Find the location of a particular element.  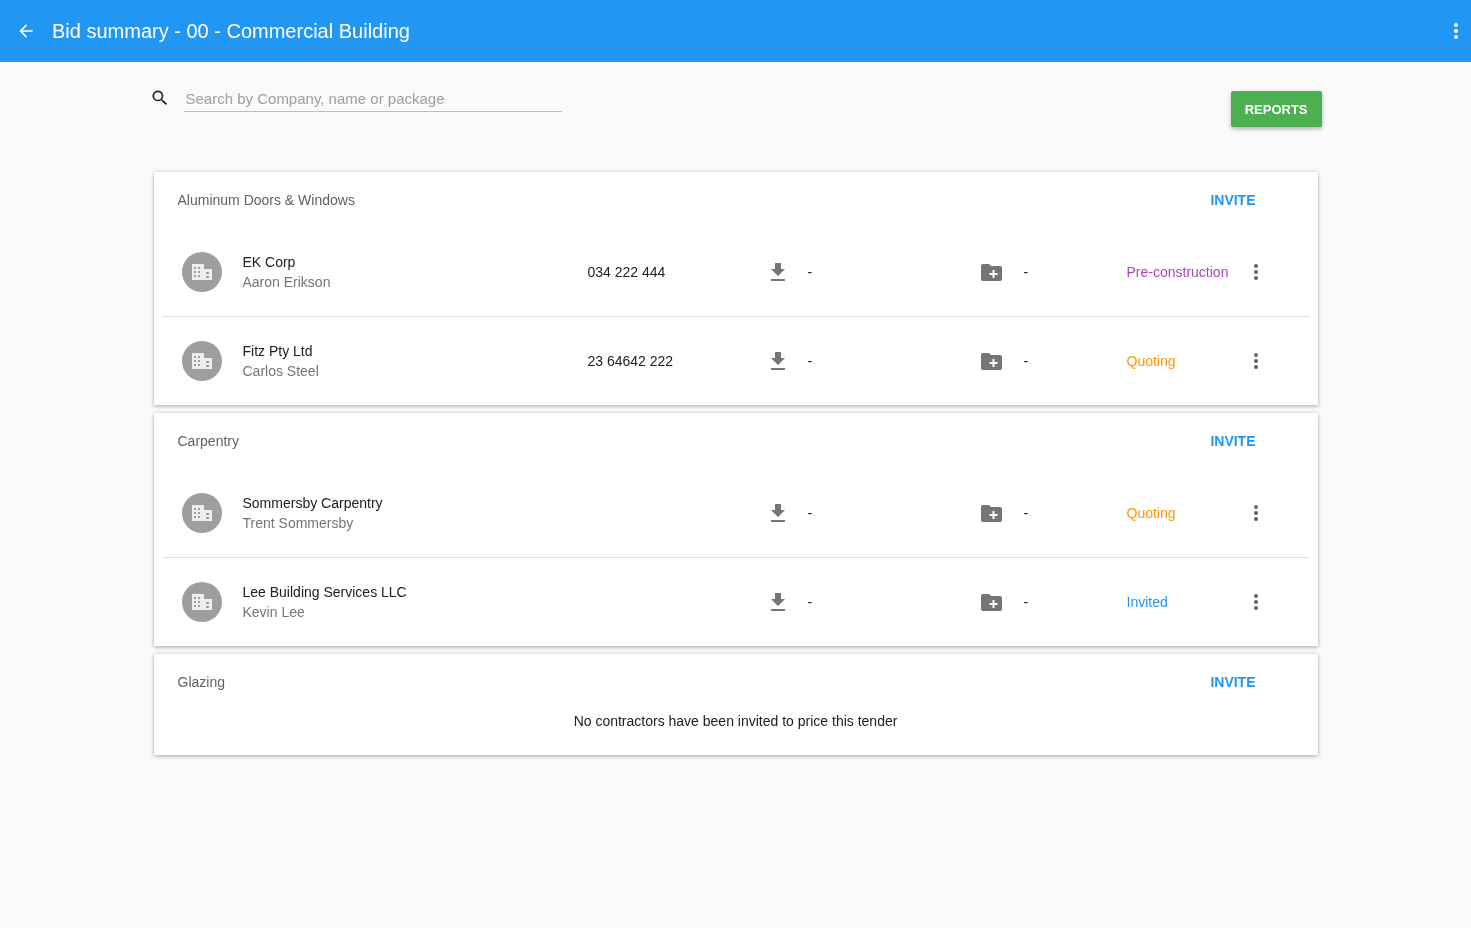

phone-number: 23 64642 222 is located at coordinates (630, 361).